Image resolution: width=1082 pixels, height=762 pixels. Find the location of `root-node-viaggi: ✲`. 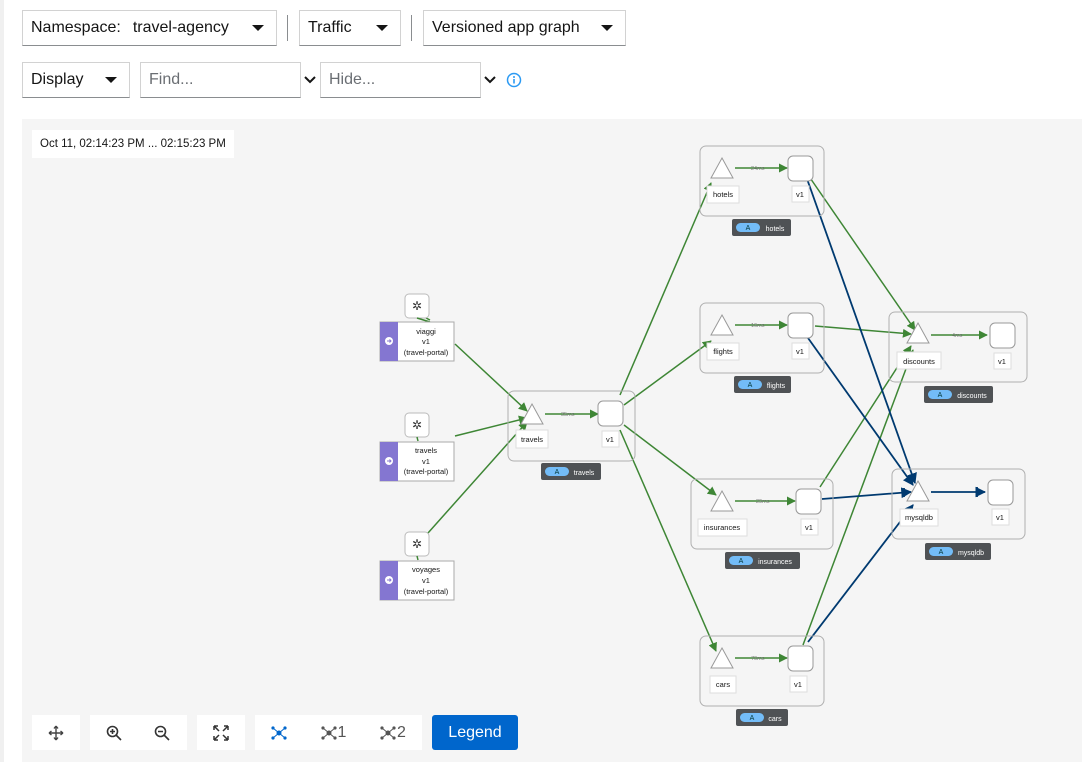

root-node-viaggi: ✲ is located at coordinates (417, 306).